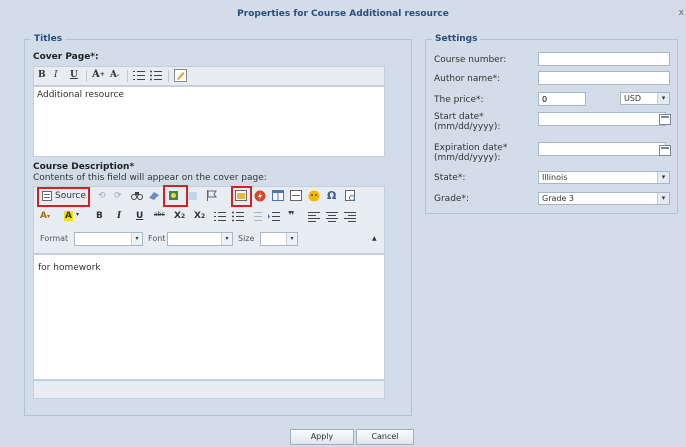 Image resolution: width=686 pixels, height=447 pixels. I want to click on align-left-icon, so click(314, 216).